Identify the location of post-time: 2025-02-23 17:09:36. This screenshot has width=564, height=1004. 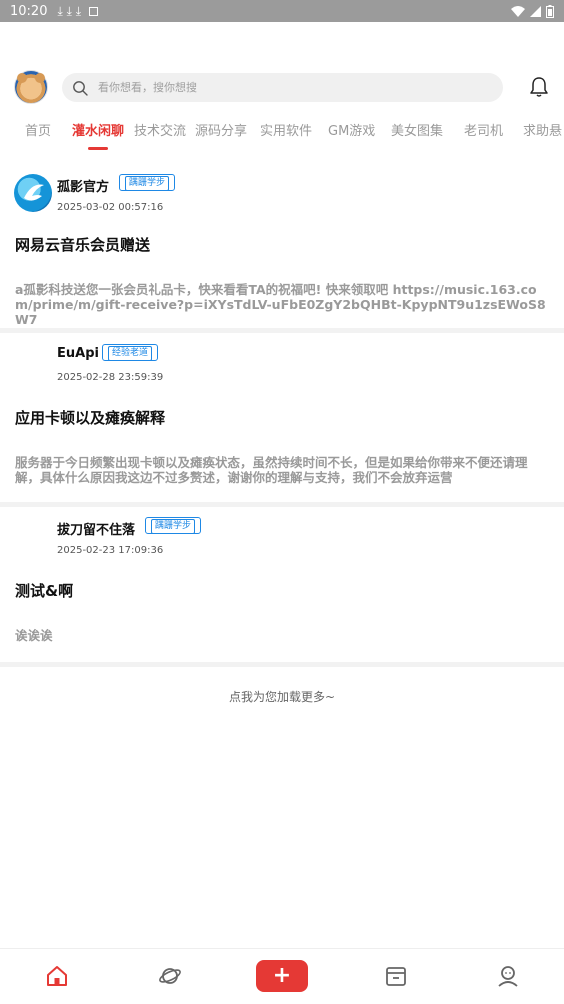
(110, 550).